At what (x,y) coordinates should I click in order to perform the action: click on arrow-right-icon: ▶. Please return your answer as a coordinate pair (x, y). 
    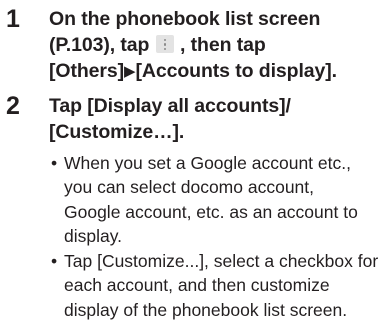
    Looking at the image, I should click on (130, 71).